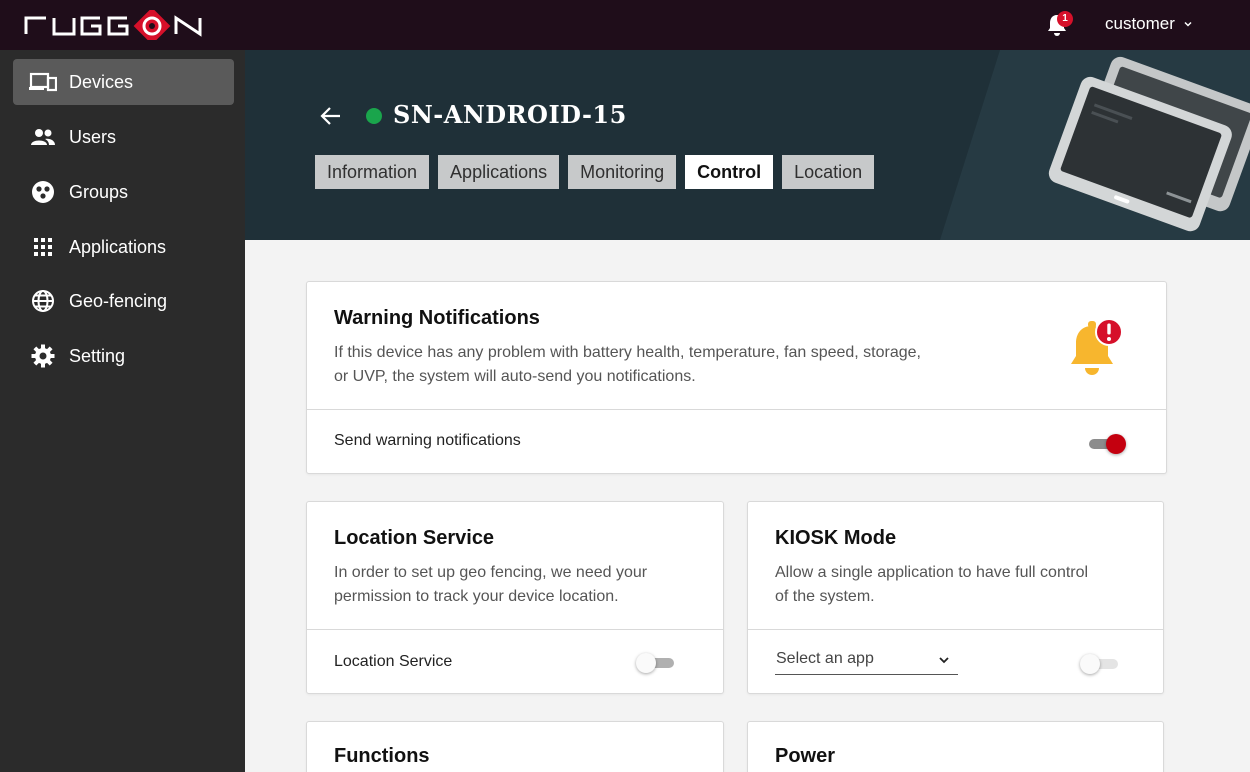 This screenshot has width=1250, height=772. What do you see at coordinates (622, 172) in the screenshot?
I see `tab-monitoring: Monitoring` at bounding box center [622, 172].